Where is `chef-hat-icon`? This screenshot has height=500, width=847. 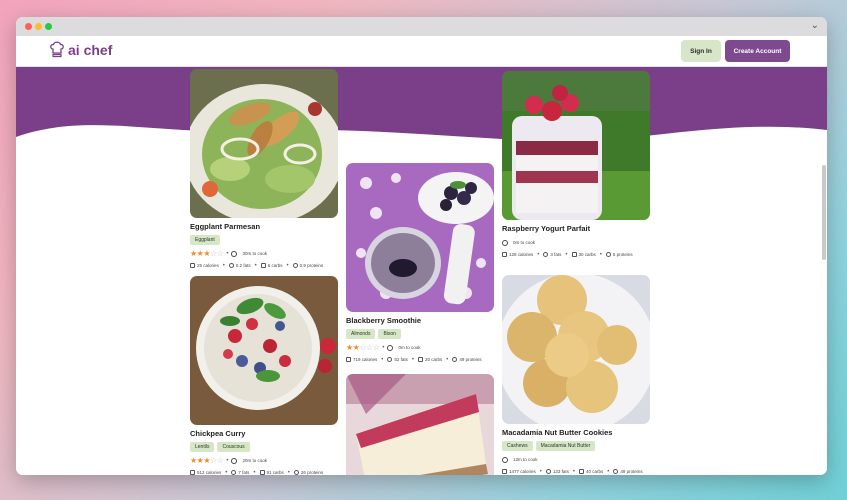 chef-hat-icon is located at coordinates (57, 49).